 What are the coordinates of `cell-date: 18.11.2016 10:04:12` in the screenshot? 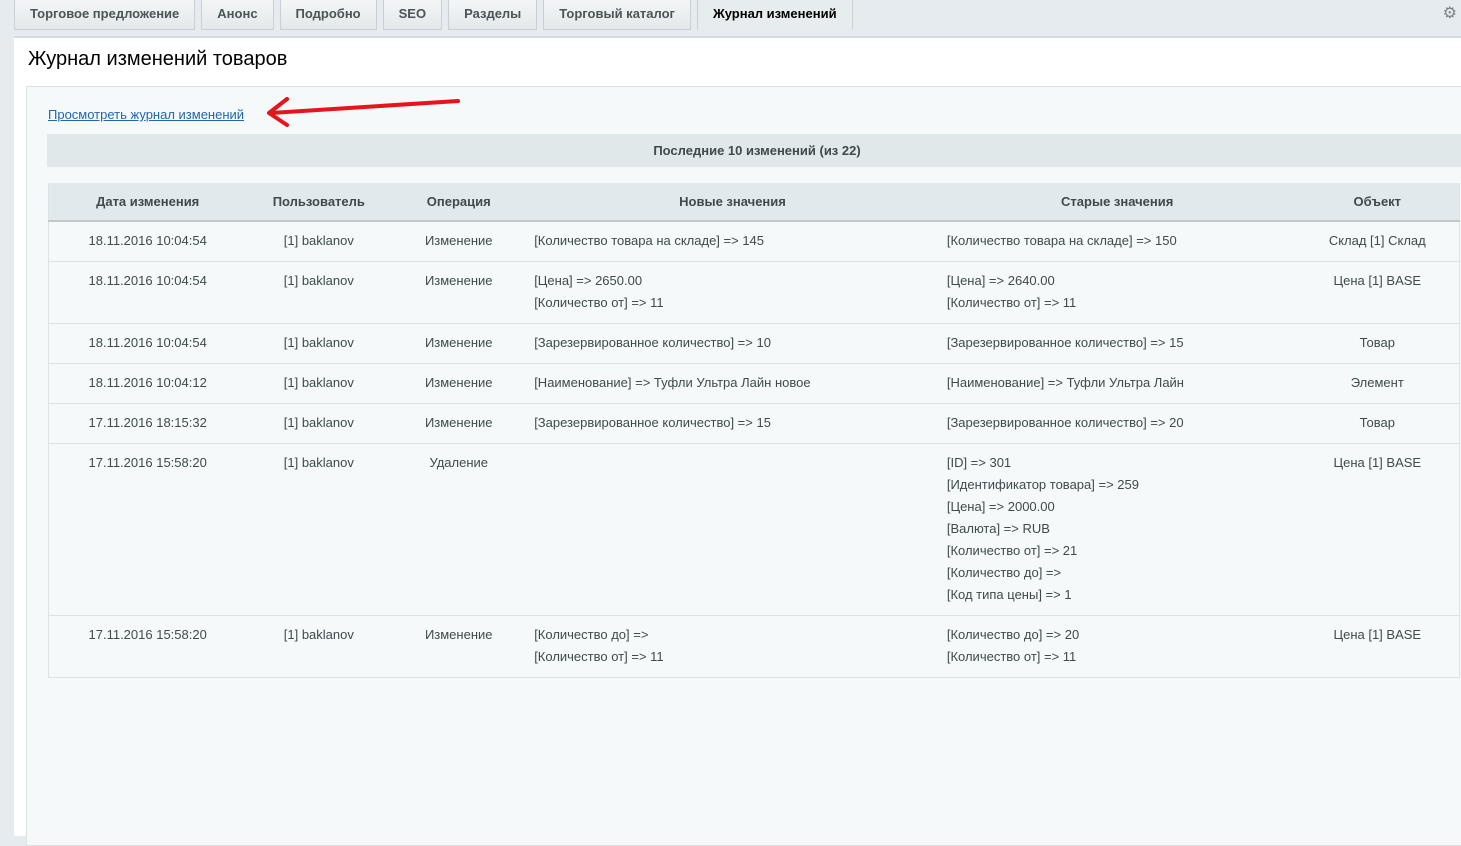 It's located at (147, 383).